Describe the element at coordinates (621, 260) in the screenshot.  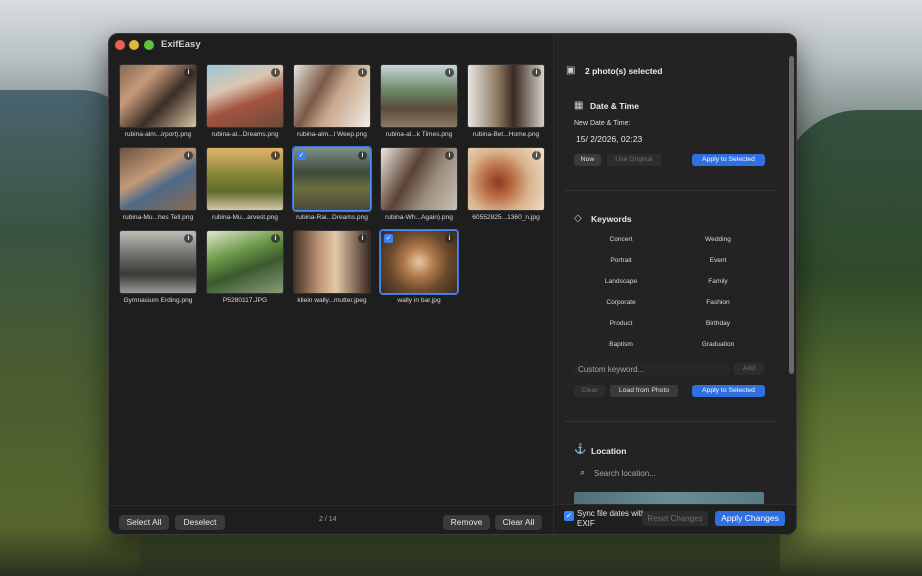
I see `keyword-chip-portrait: Portrait` at that location.